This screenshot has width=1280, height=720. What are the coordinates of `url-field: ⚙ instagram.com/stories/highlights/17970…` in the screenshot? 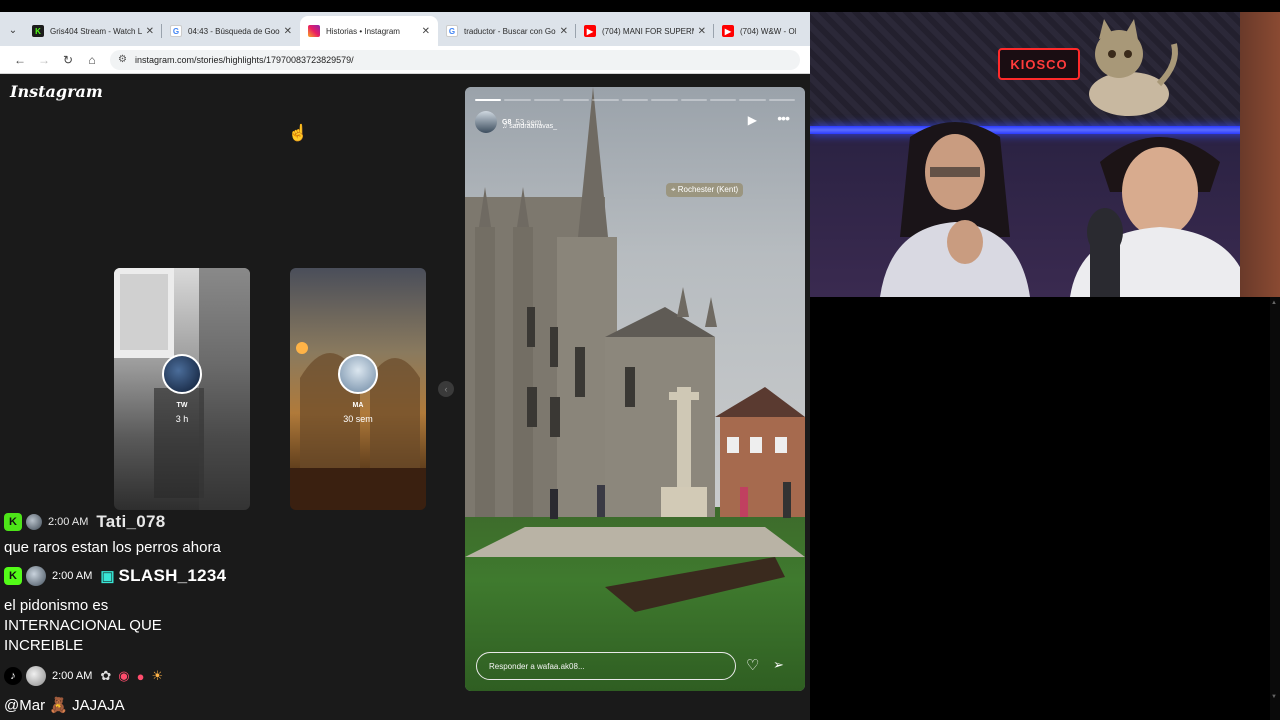 It's located at (455, 59).